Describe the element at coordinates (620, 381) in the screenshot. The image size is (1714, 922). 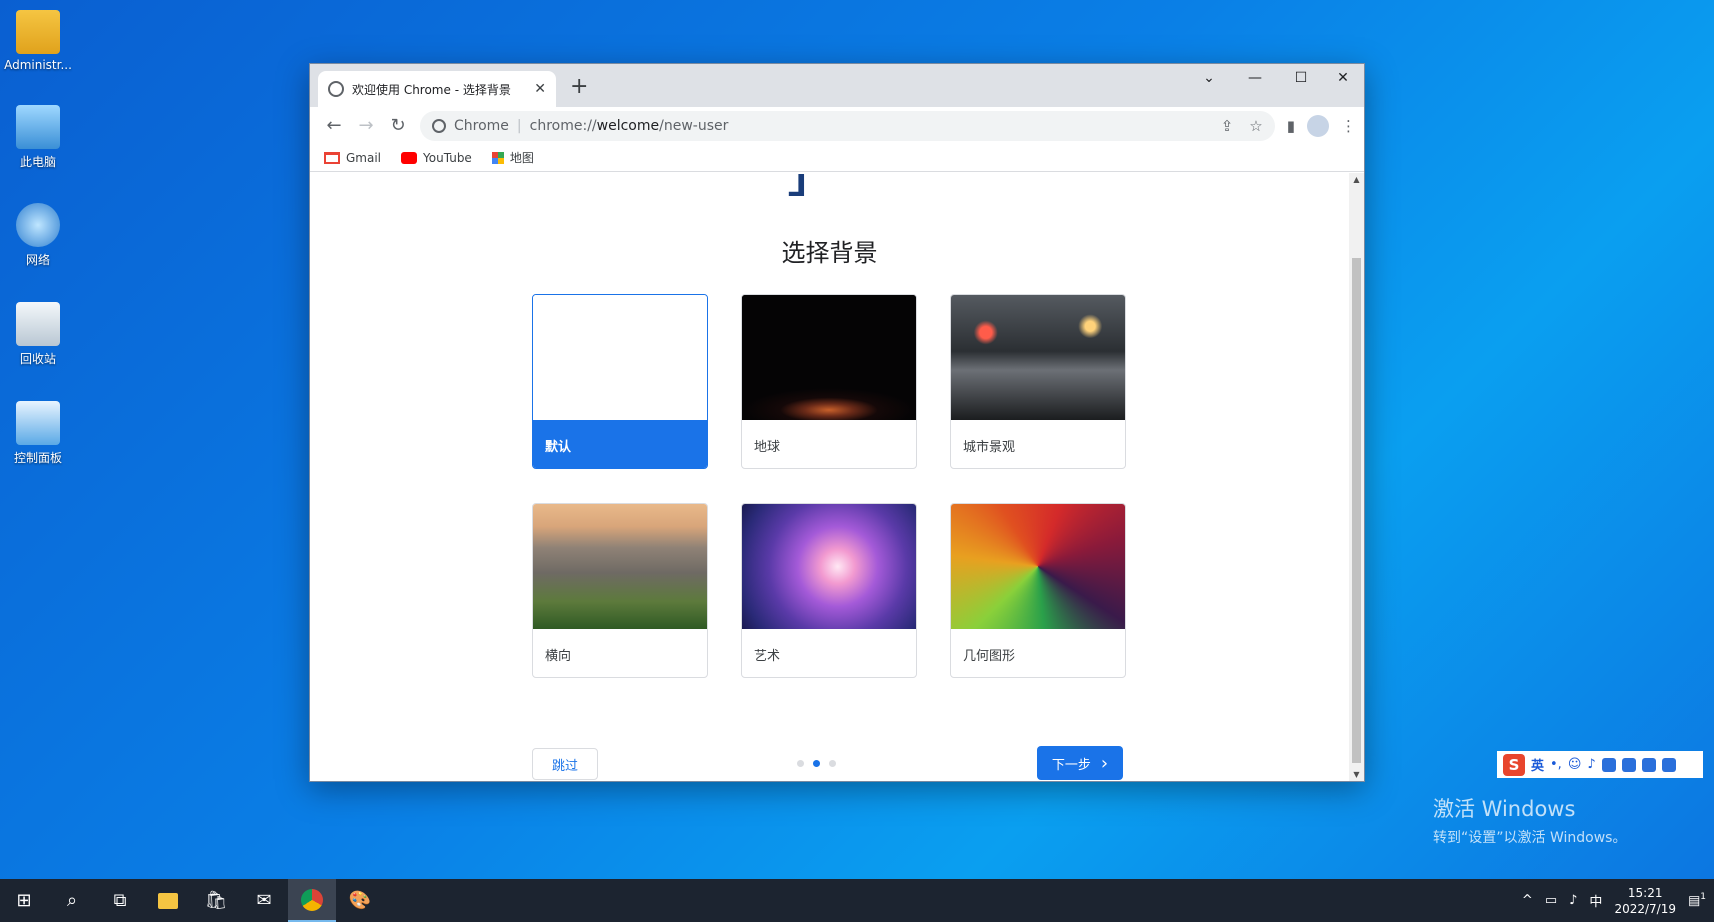
I see `background-card-default: 默认` at that location.